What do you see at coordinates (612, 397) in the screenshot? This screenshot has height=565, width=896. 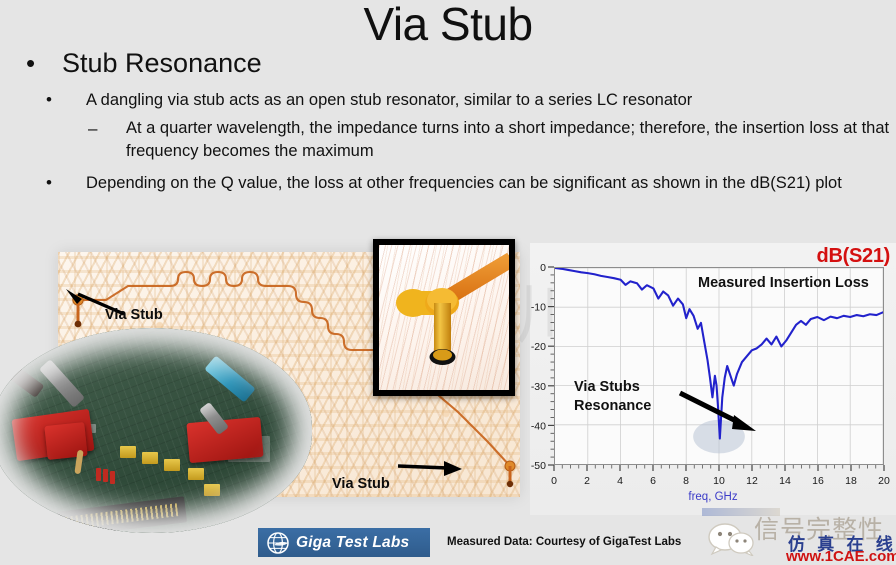 I see `chart-callout-label: Via Stubs Resonance` at bounding box center [612, 397].